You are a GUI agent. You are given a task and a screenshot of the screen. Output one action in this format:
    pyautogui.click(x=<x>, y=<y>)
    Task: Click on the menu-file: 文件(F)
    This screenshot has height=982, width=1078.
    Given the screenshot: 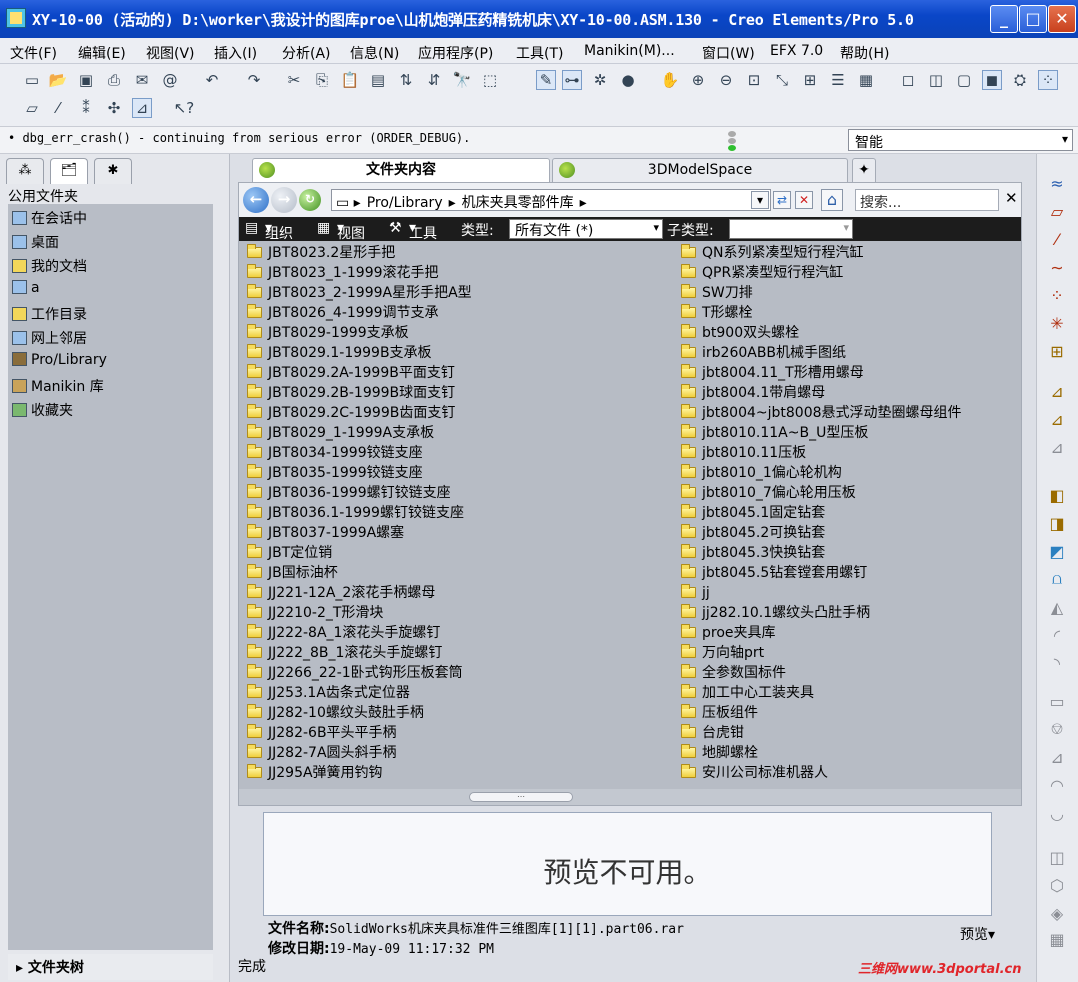 What is the action you would take?
    pyautogui.click(x=33, y=53)
    